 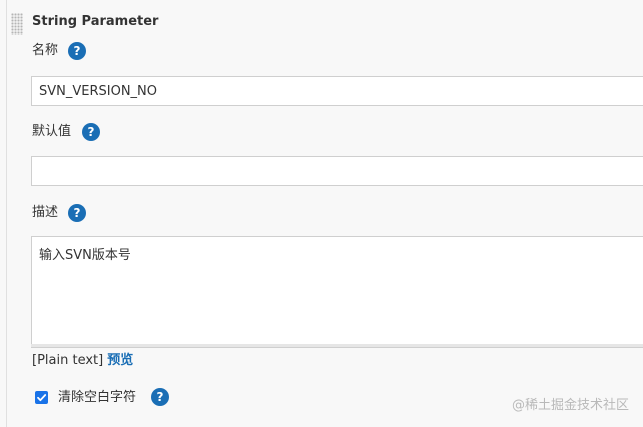 I want to click on textarea-resize-handle, so click(x=337, y=346).